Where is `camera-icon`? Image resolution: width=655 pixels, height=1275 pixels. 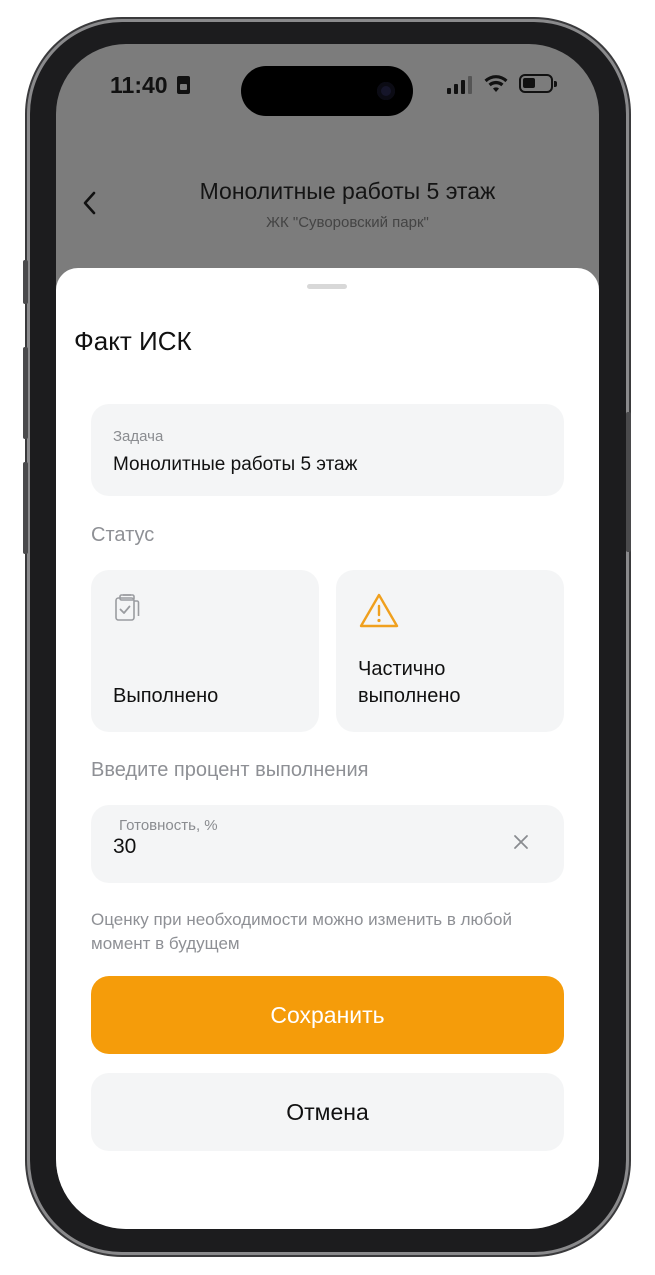
camera-icon is located at coordinates (386, 91).